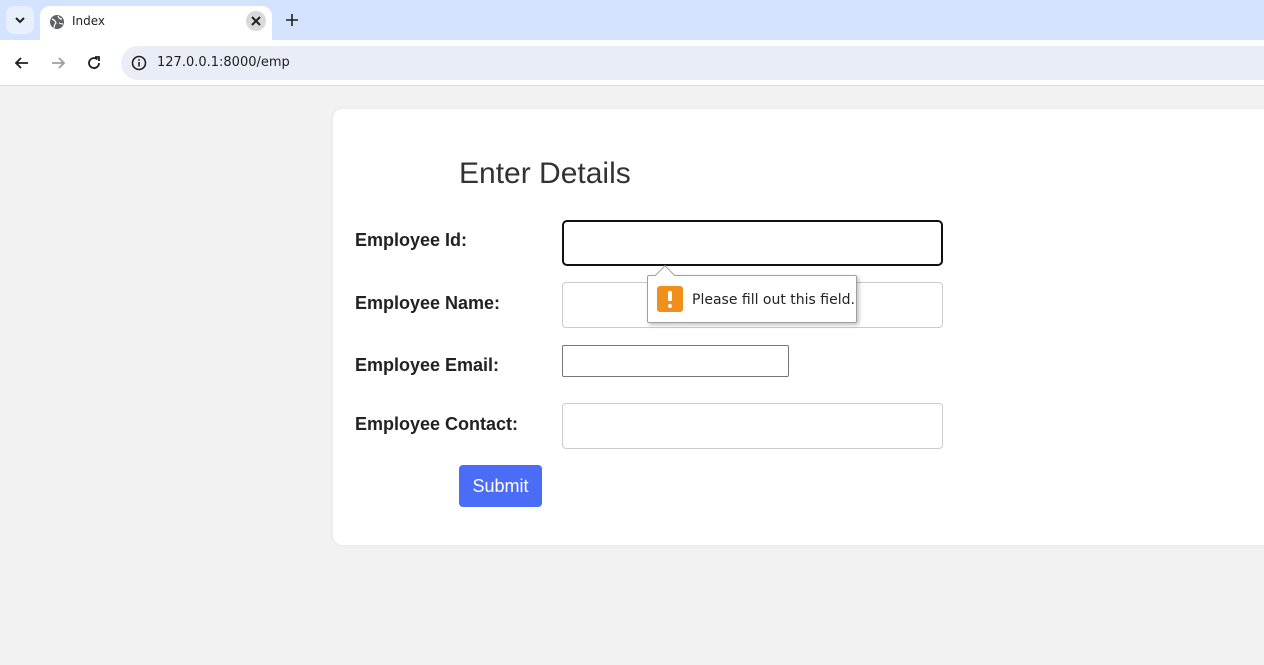 The image size is (1264, 665). Describe the element at coordinates (411, 240) in the screenshot. I see `employee-id-label: Employee Id:` at that location.